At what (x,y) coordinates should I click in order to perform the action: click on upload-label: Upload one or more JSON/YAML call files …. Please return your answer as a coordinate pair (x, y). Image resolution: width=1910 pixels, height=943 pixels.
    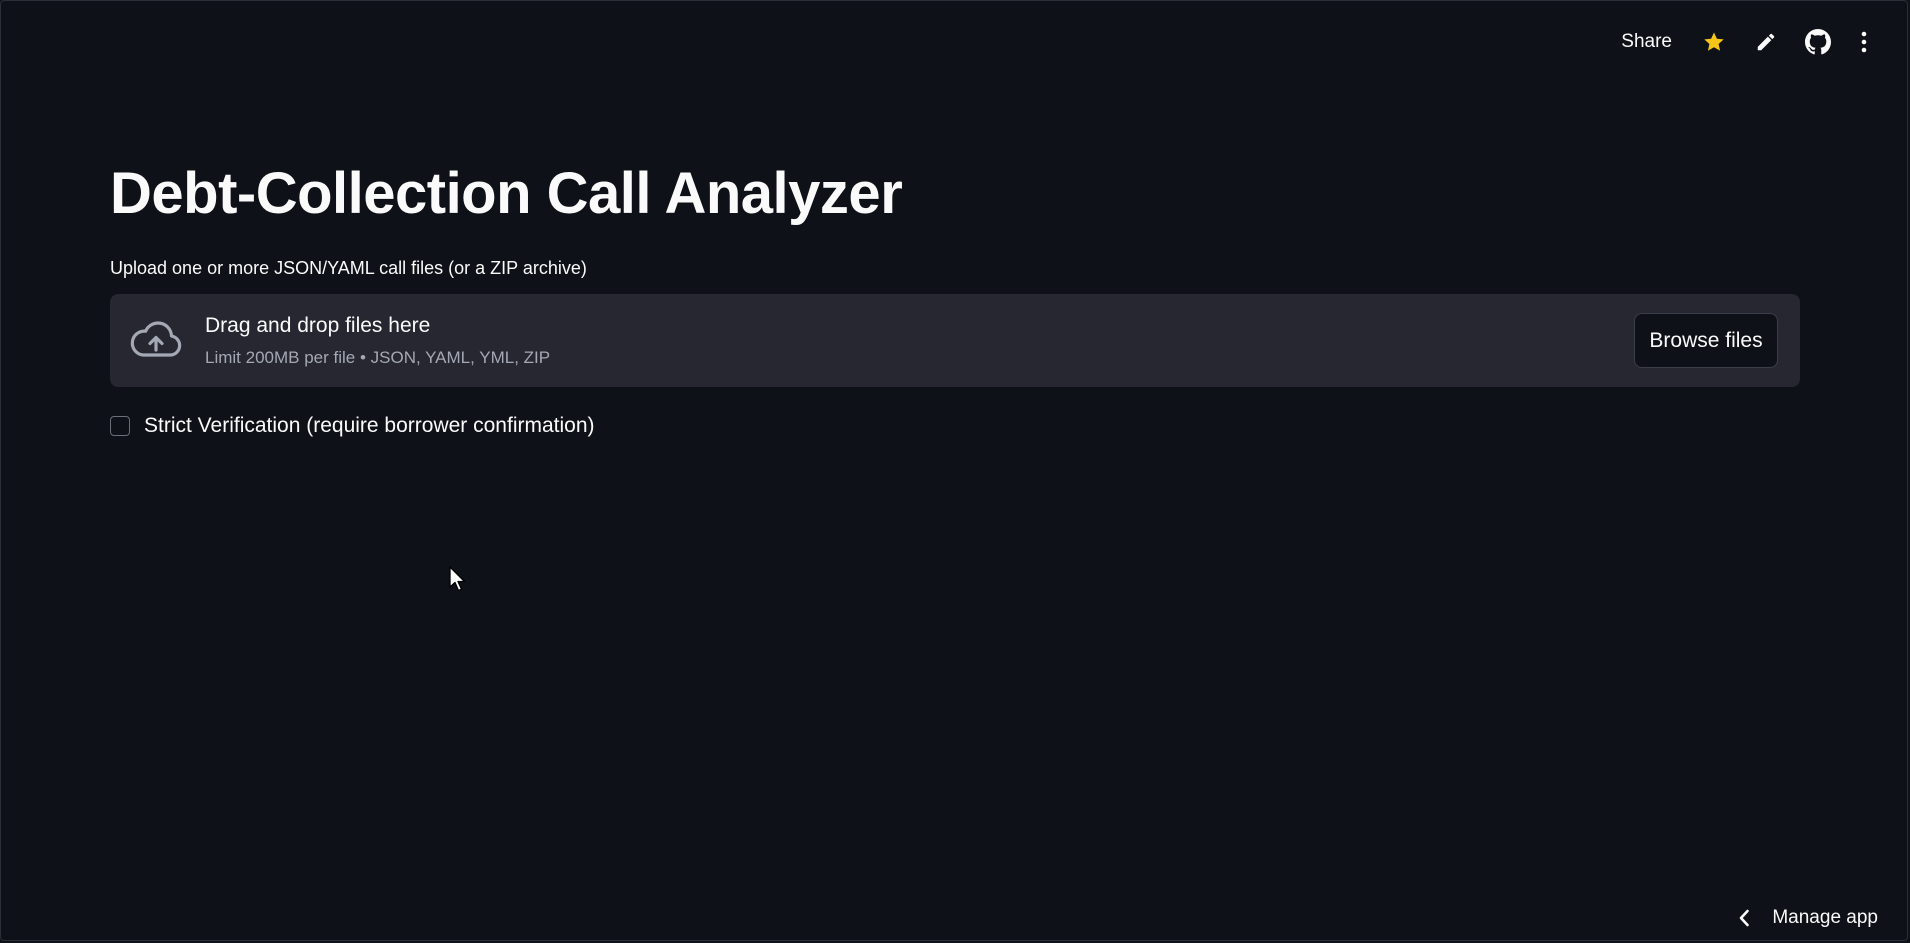
    Looking at the image, I should click on (348, 268).